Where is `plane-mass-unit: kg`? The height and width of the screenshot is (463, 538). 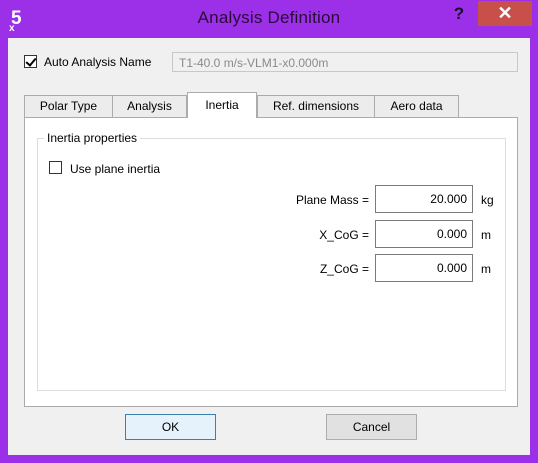
plane-mass-unit: kg is located at coordinates (487, 200).